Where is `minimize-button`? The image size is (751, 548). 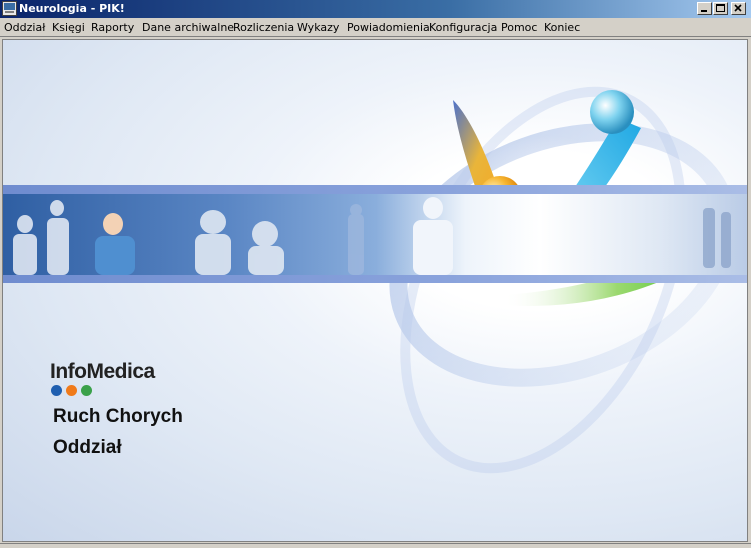
minimize-button is located at coordinates (704, 8).